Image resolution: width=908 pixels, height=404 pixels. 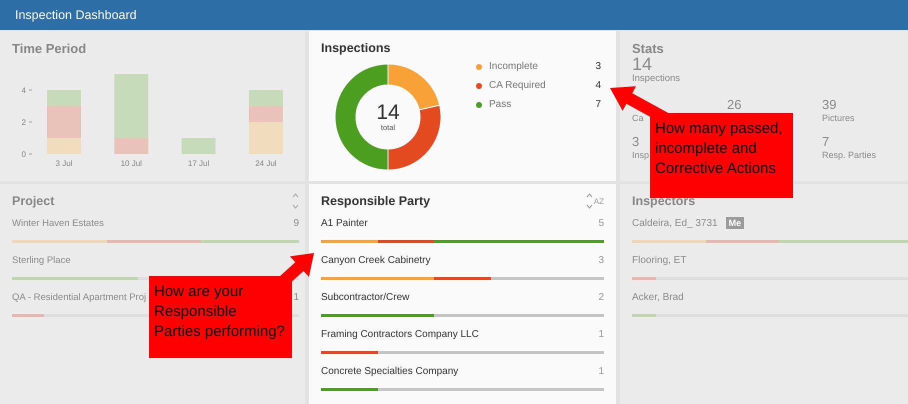 What do you see at coordinates (659, 260) in the screenshot?
I see `row-name: Flooring, ET` at bounding box center [659, 260].